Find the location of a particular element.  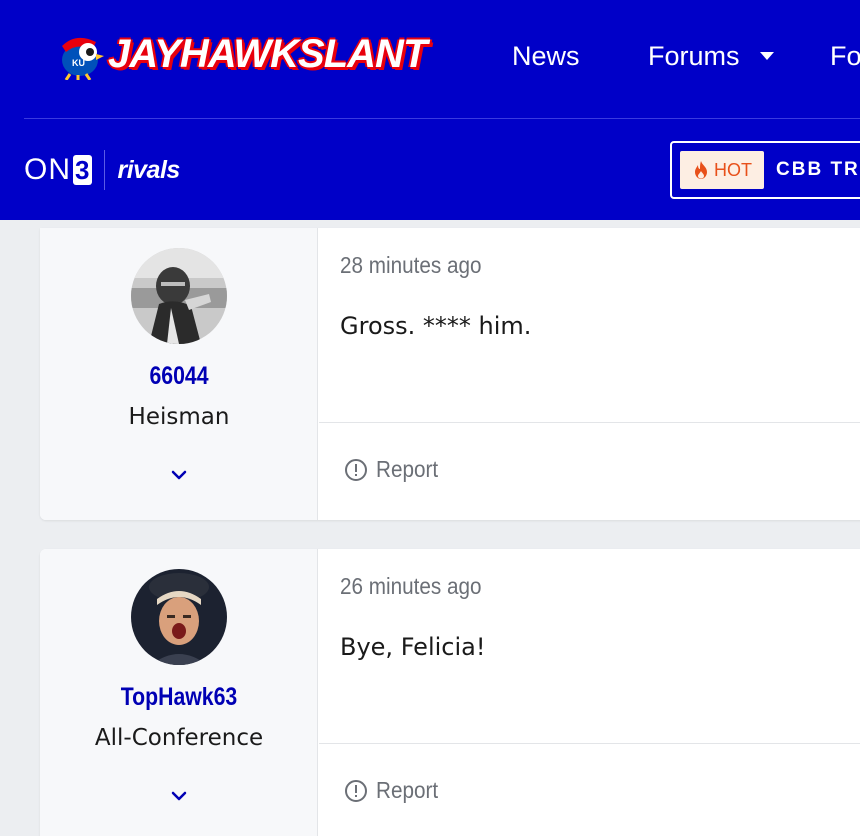

nav-item-forums-label: Forums is located at coordinates (694, 56).